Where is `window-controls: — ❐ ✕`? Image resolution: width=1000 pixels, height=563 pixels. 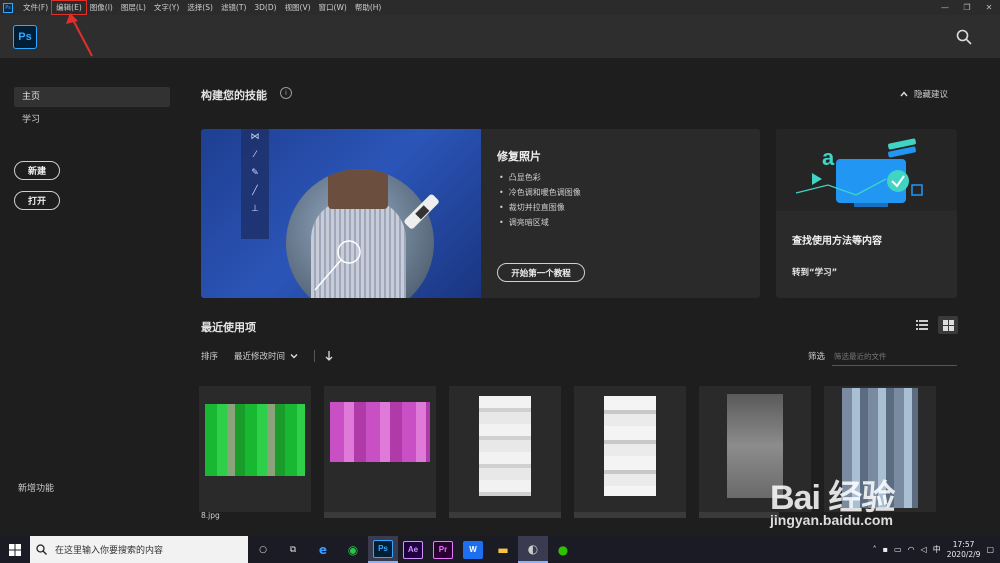
window-controls: — ❐ ✕ is located at coordinates (967, 7).